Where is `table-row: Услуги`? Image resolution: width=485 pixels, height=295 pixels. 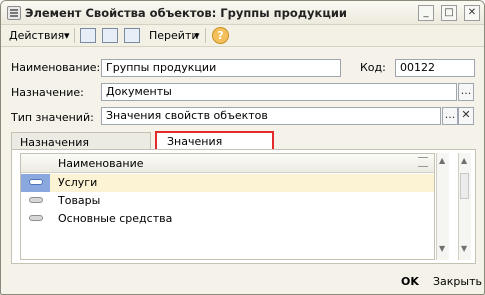
table-row: Услуги is located at coordinates (227, 183).